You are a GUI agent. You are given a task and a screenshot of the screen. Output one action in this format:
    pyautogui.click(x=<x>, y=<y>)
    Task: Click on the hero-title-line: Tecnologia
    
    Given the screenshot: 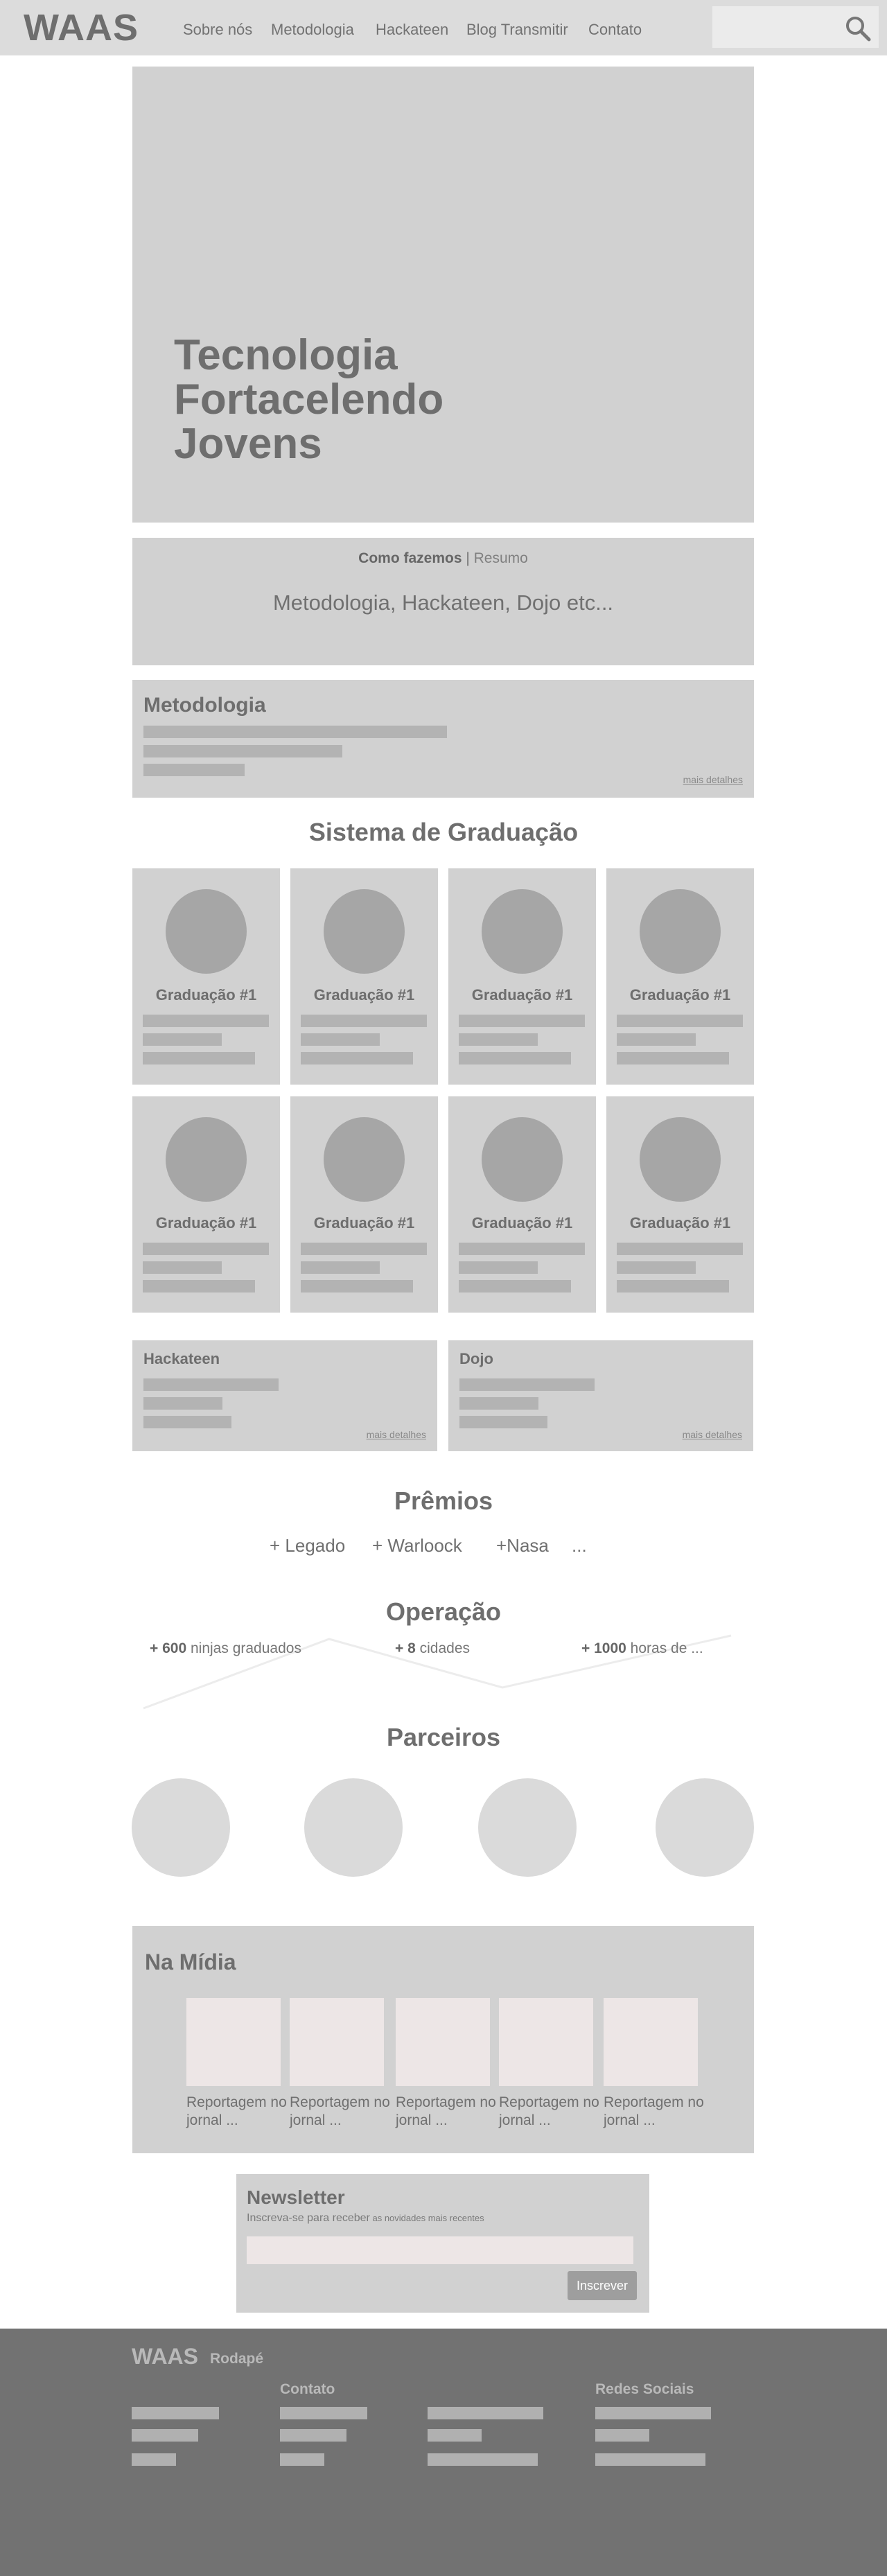 What is the action you would take?
    pyautogui.click(x=286, y=355)
    